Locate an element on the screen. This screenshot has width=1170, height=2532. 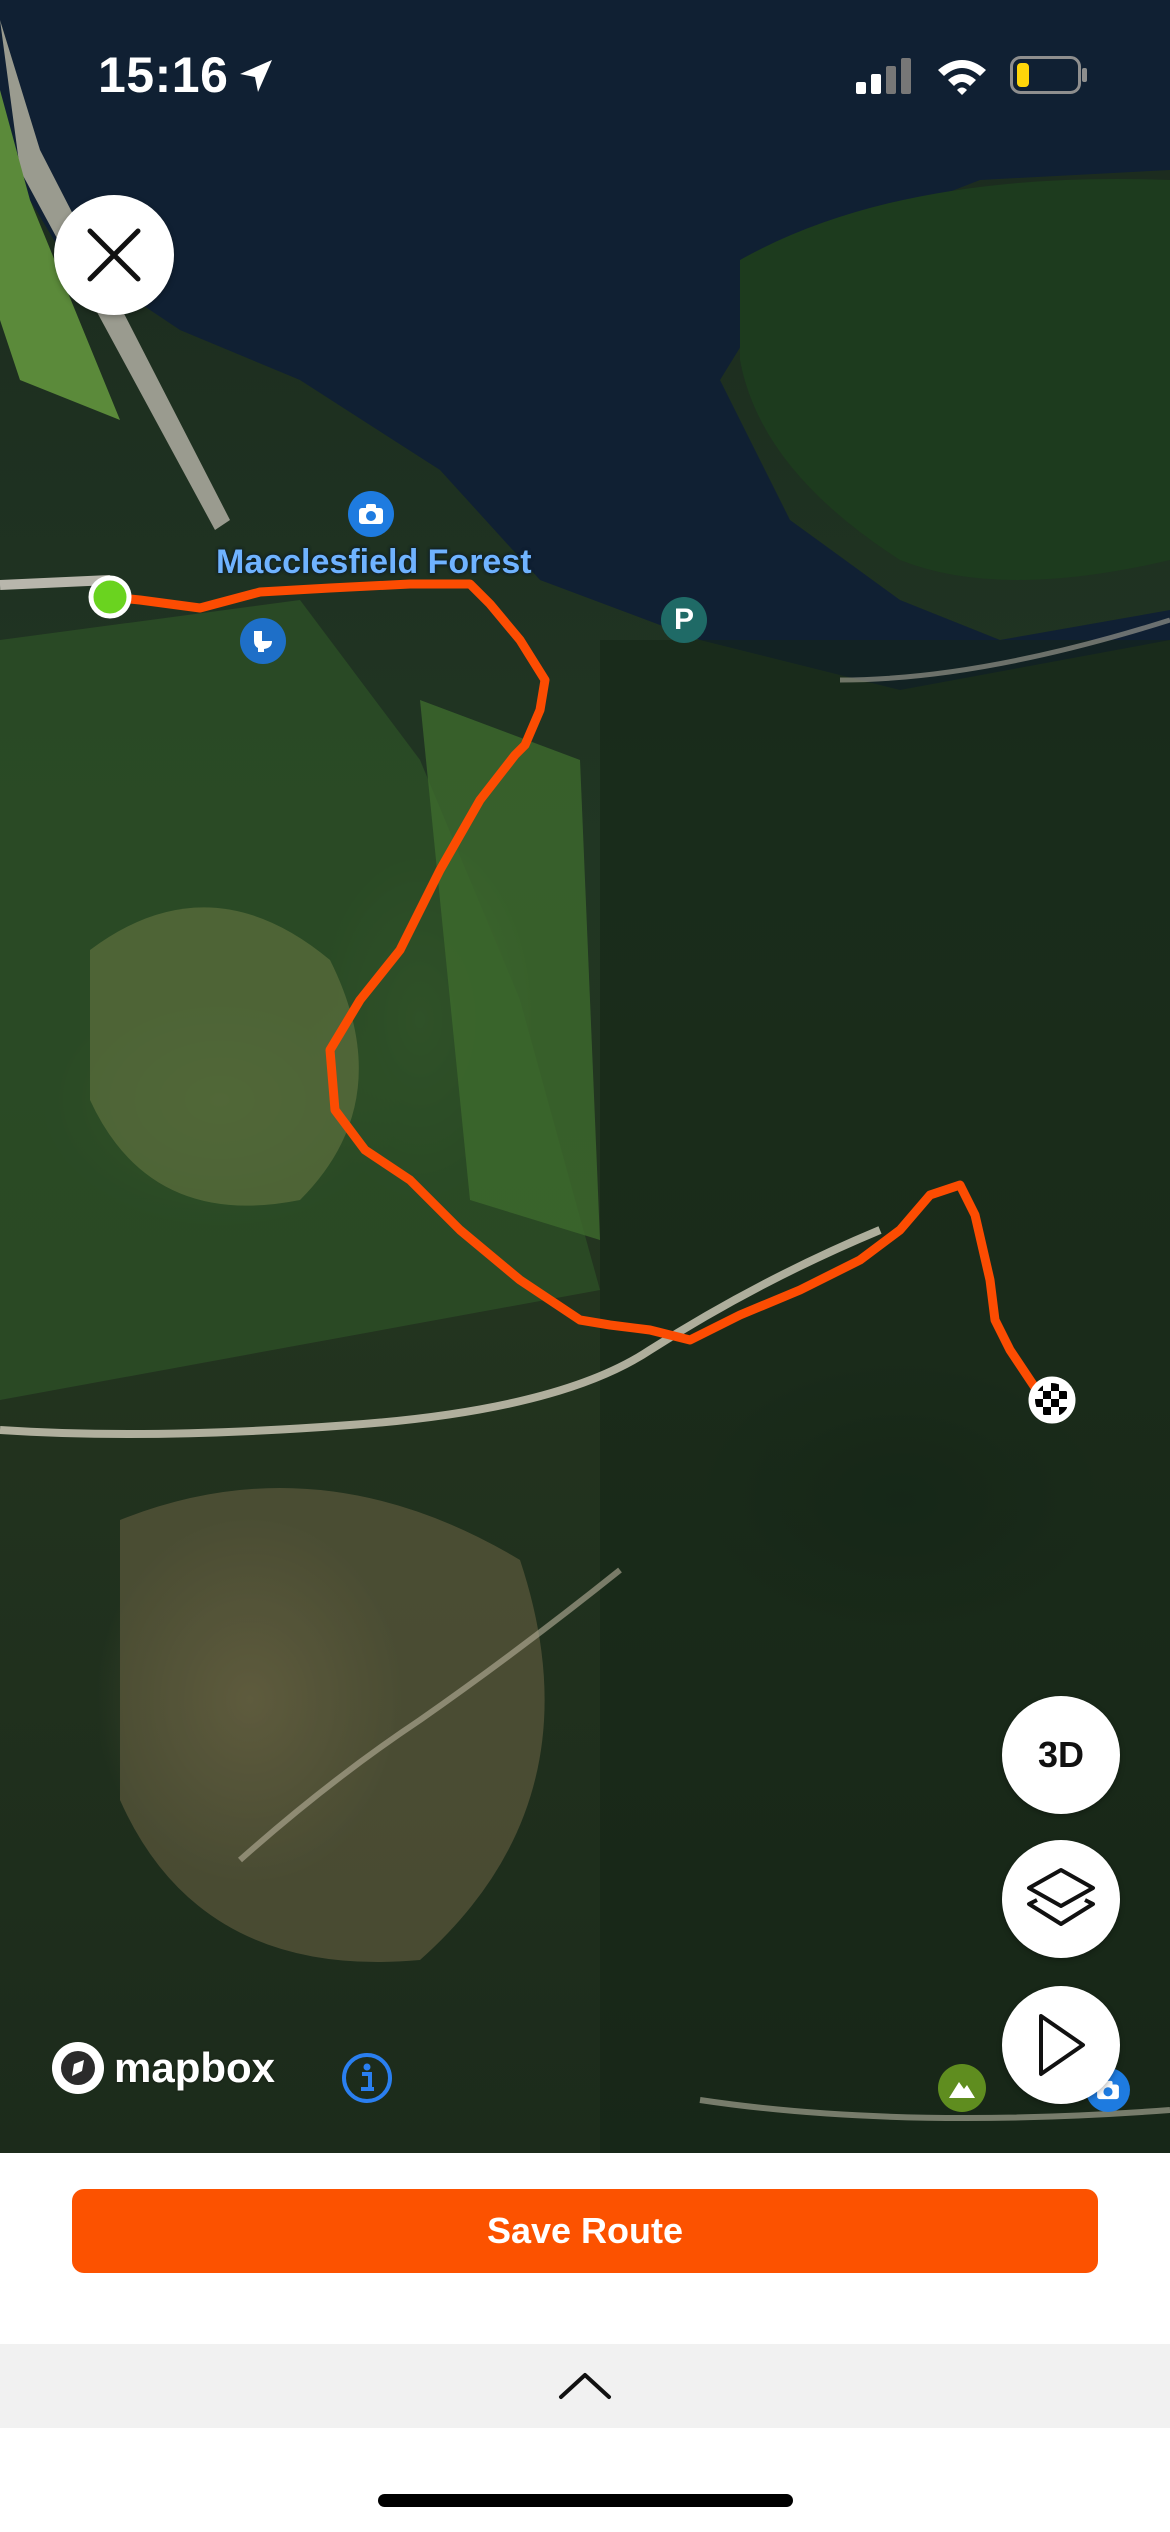
camera-icon is located at coordinates (371, 514).